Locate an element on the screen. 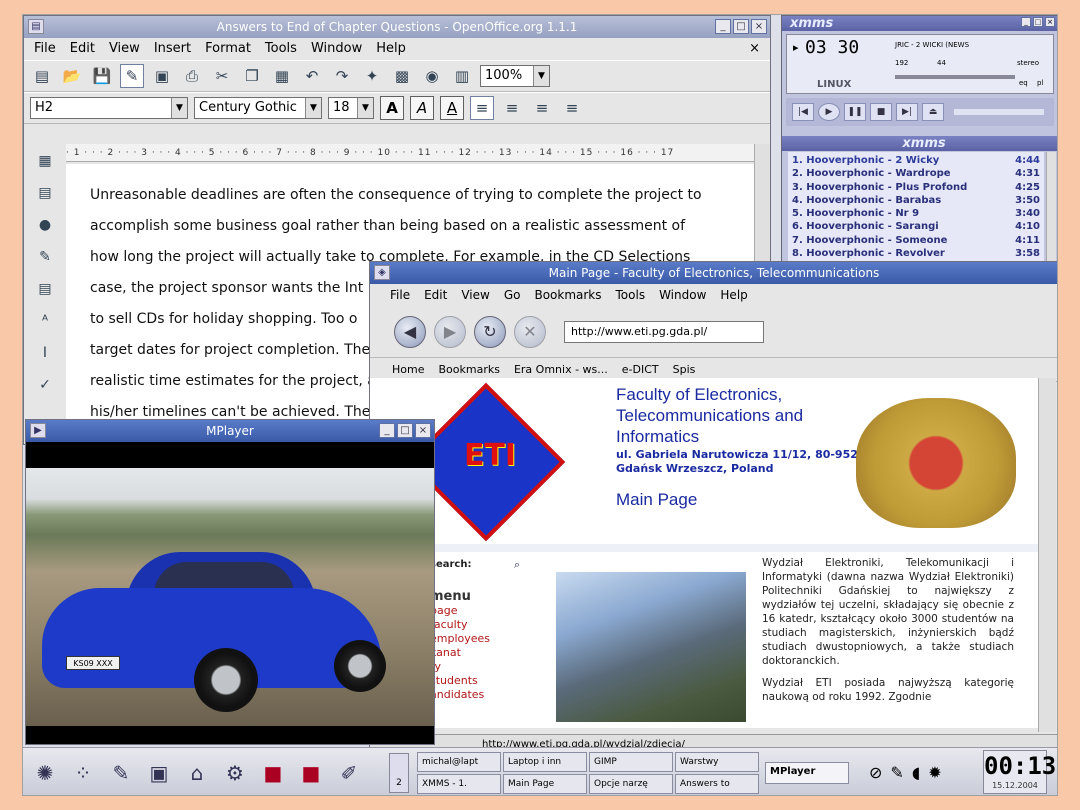  bookmark-bookmarks: Bookmarks is located at coordinates (468, 369).